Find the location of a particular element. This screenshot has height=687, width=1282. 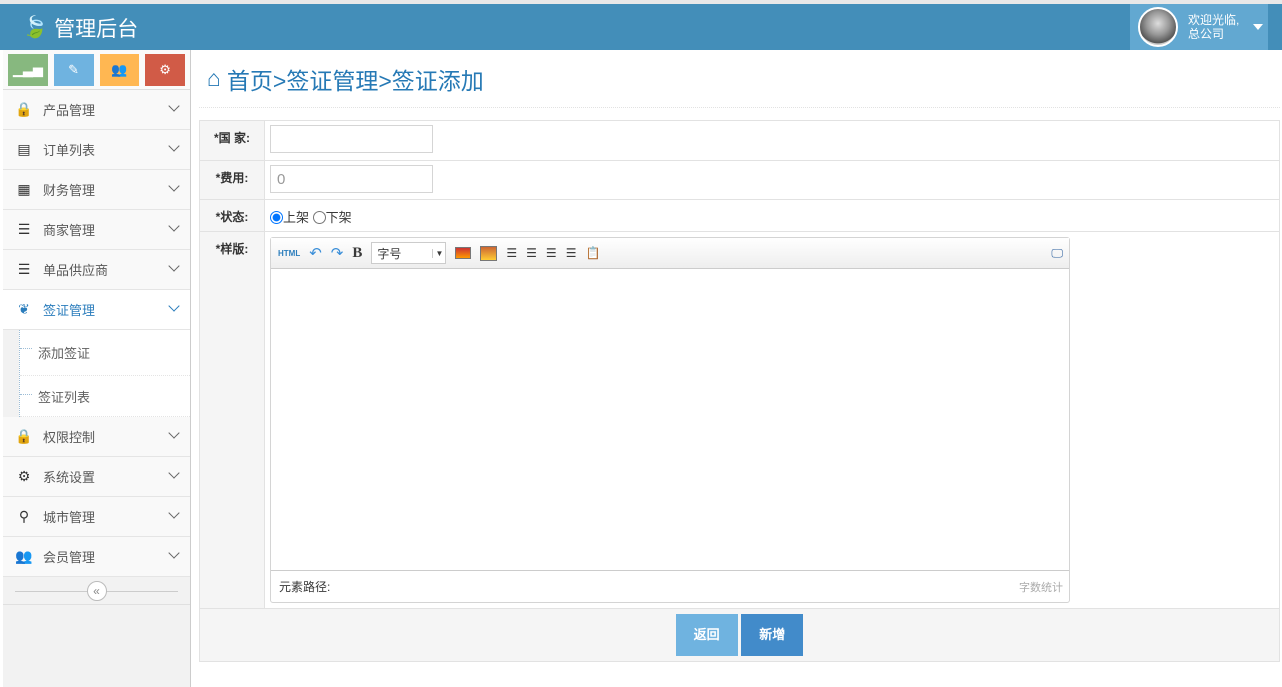

fee-label: *费用: is located at coordinates (232, 180).